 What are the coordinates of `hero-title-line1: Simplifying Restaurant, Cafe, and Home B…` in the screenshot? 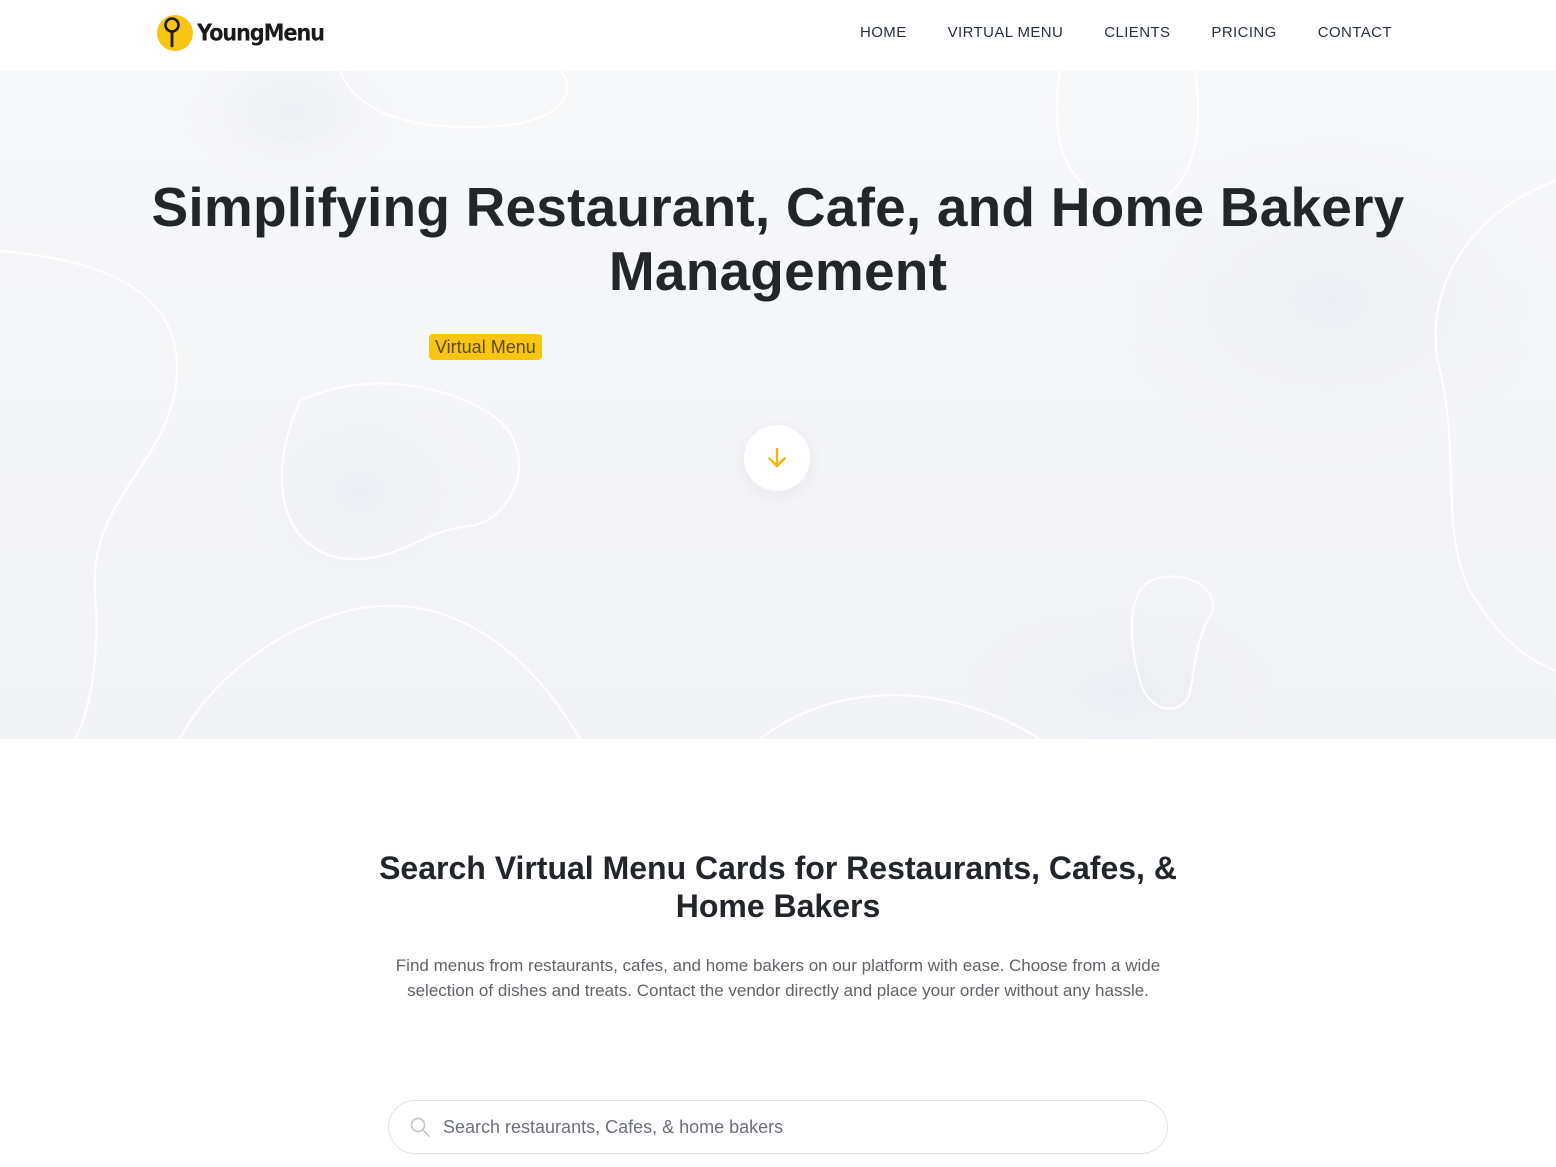 It's located at (778, 207).